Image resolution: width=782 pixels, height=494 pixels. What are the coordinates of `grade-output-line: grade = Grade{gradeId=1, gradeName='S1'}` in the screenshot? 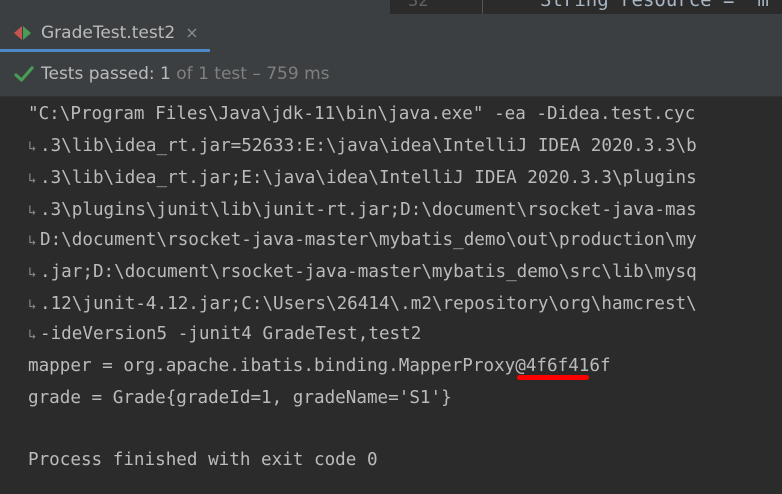 It's located at (240, 398).